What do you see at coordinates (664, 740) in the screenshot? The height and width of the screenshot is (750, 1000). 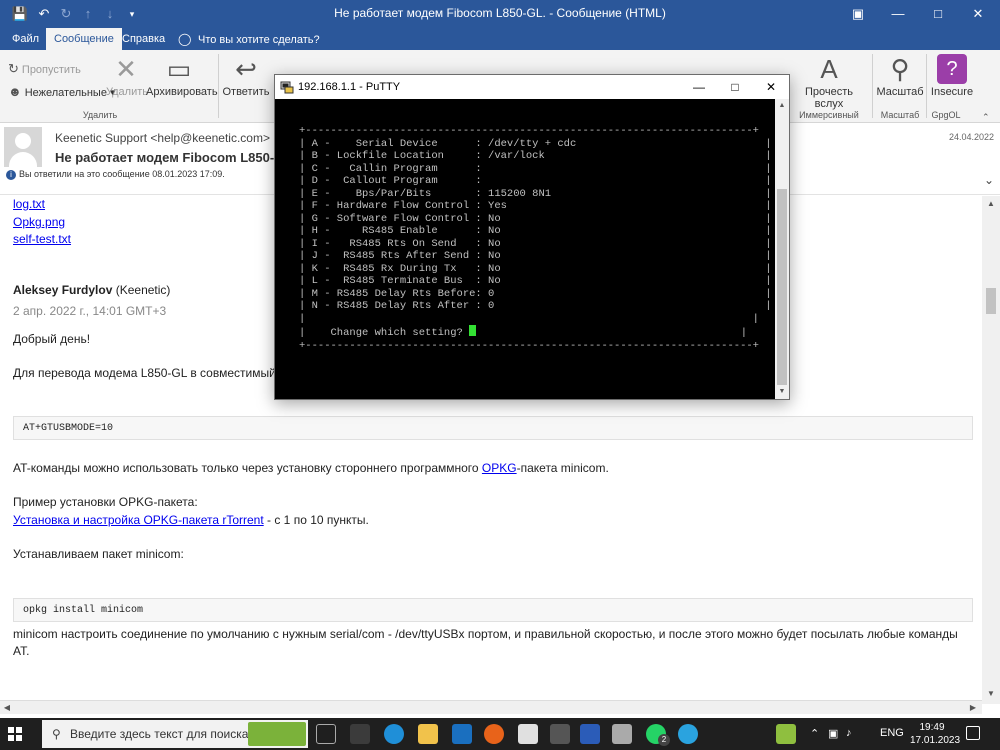 I see `whatsapp-badge: 2` at bounding box center [664, 740].